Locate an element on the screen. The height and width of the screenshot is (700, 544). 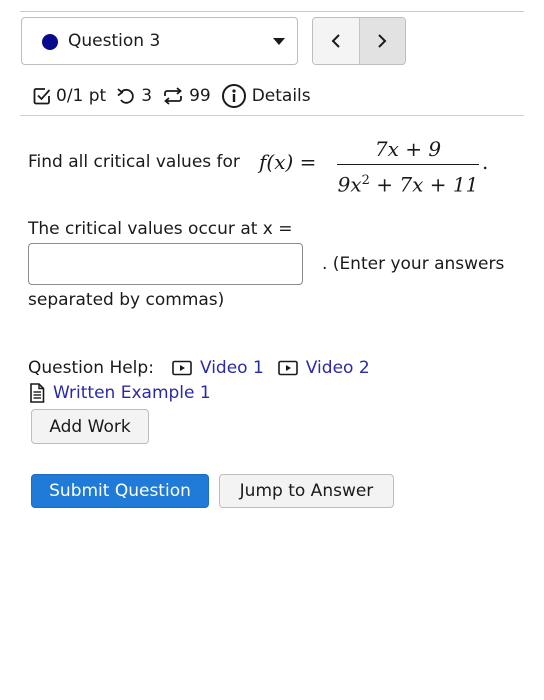
fraction-bar is located at coordinates (408, 164).